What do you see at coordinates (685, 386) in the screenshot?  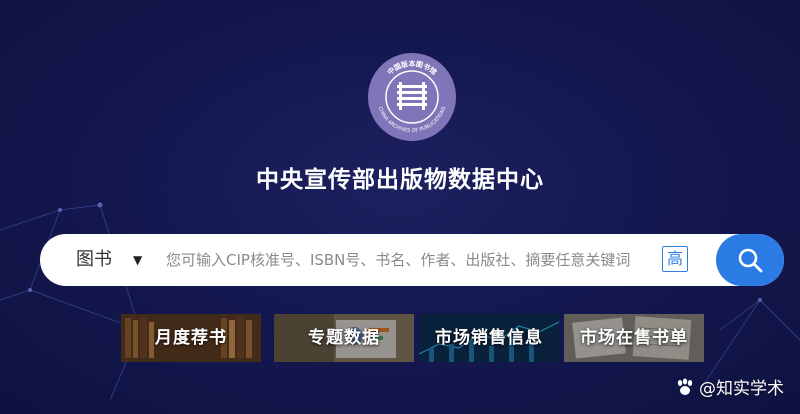 I see `paw-icon` at bounding box center [685, 386].